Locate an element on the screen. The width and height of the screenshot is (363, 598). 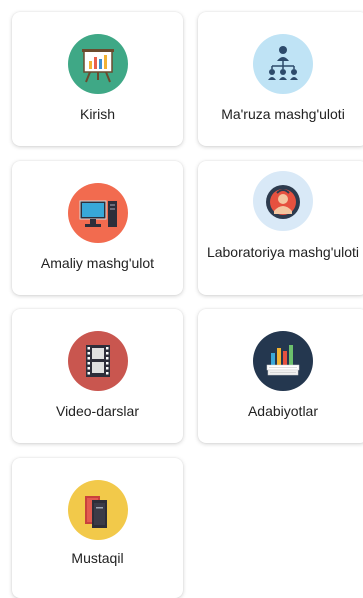
card-label: Amaliy mashg'ulot is located at coordinates (97, 263).